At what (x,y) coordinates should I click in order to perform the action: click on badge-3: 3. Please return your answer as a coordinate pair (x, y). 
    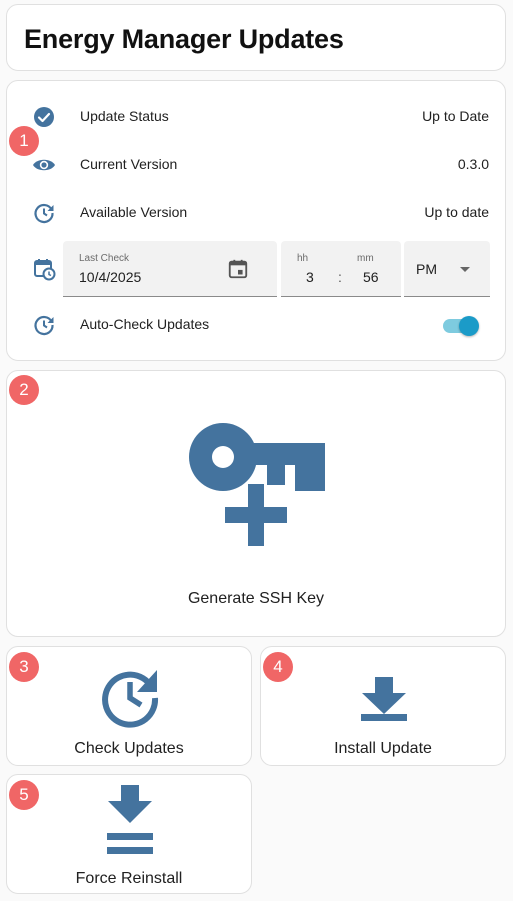
    Looking at the image, I should click on (24, 667).